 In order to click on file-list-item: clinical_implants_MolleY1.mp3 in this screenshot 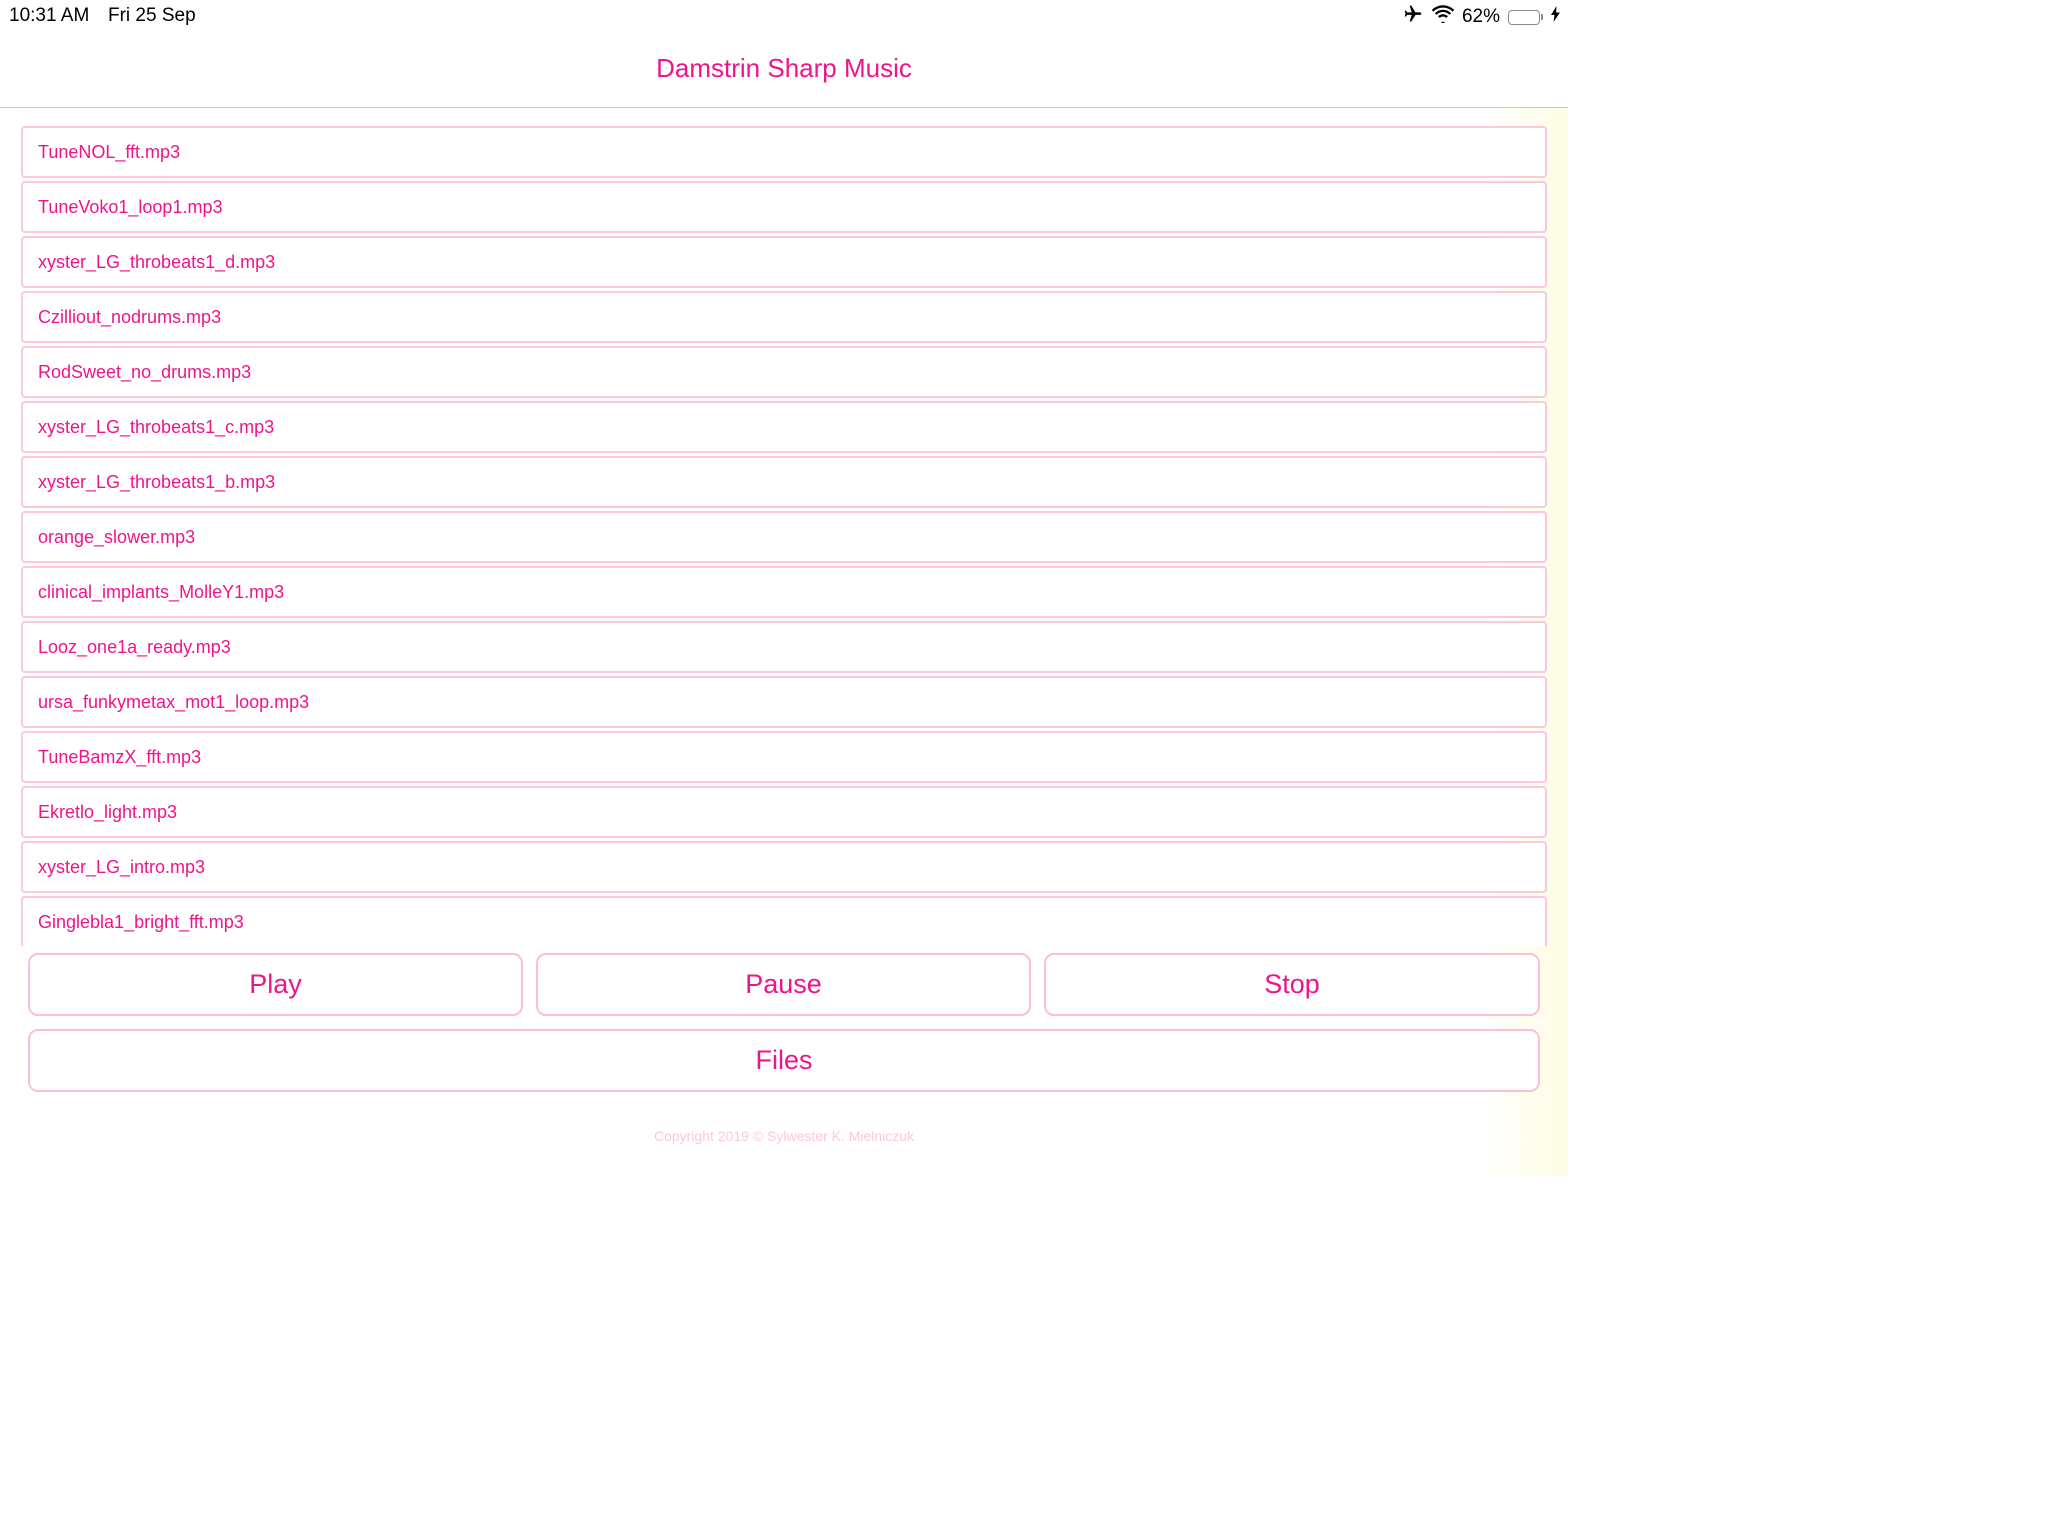, I will do `click(784, 592)`.